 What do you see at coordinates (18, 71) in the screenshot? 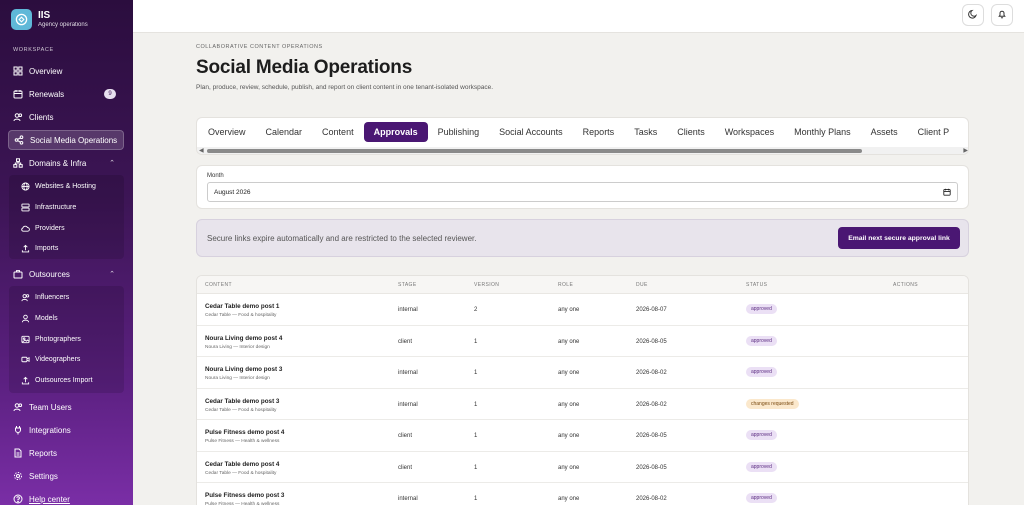
I see `grid-icon` at bounding box center [18, 71].